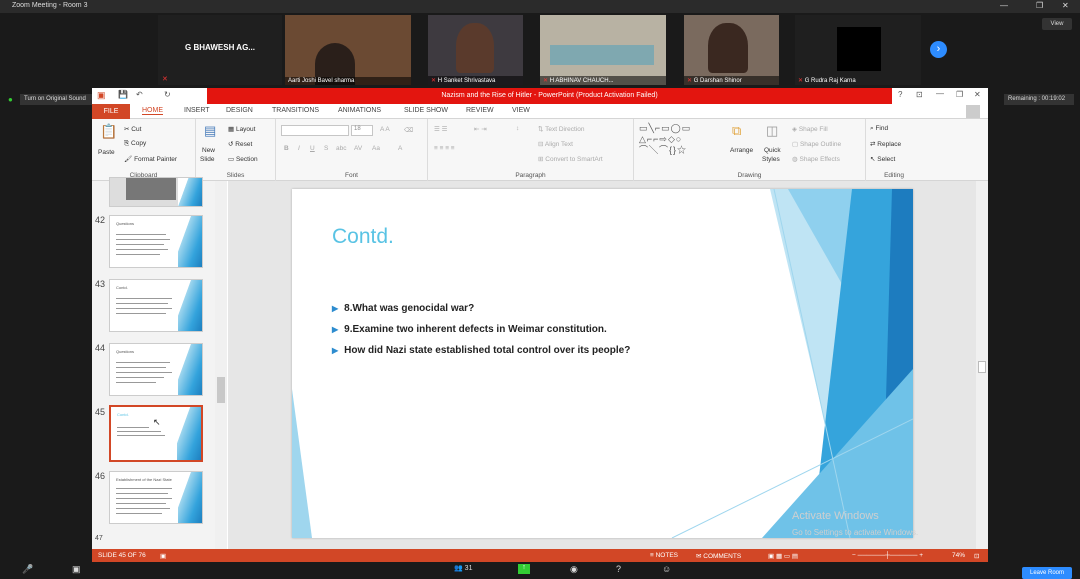  What do you see at coordinates (810, 129) in the screenshot?
I see `shape-fill-button: ◈ Shape Fill` at bounding box center [810, 129].